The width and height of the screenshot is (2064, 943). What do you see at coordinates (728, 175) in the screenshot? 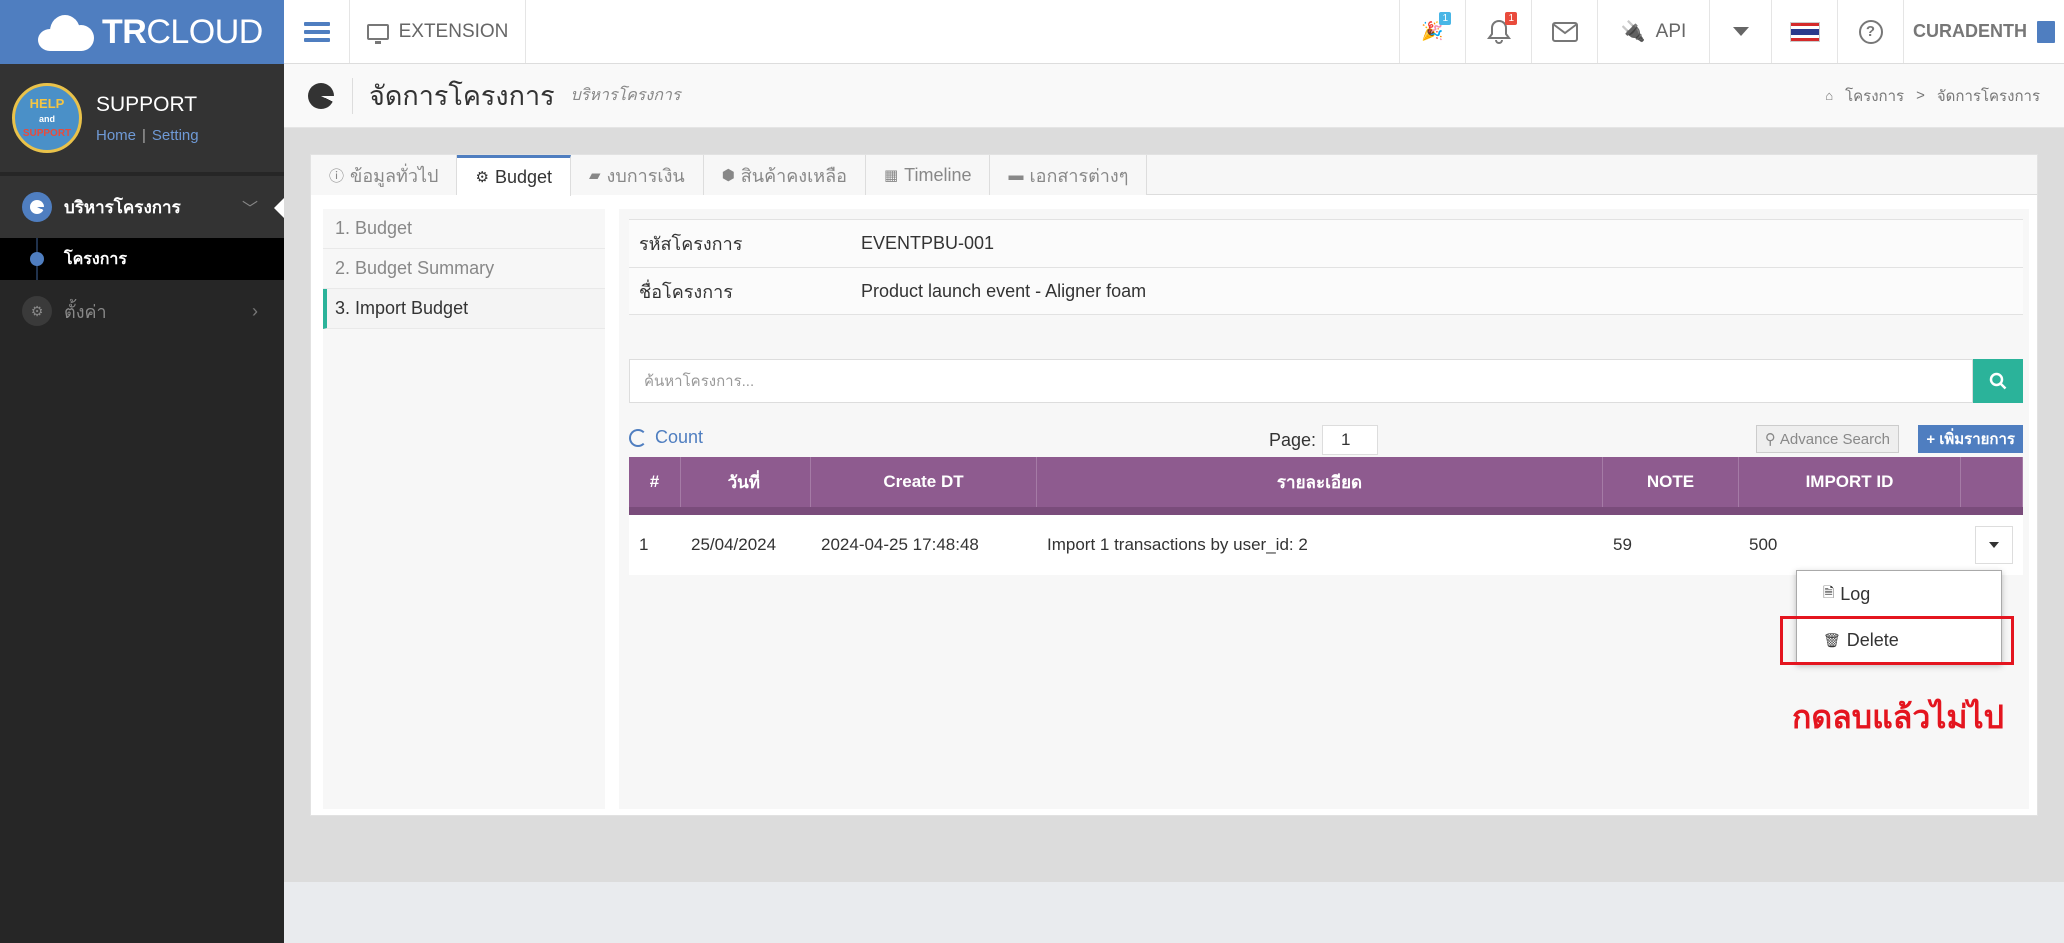
I see `cube-icon: ⬢` at bounding box center [728, 175].